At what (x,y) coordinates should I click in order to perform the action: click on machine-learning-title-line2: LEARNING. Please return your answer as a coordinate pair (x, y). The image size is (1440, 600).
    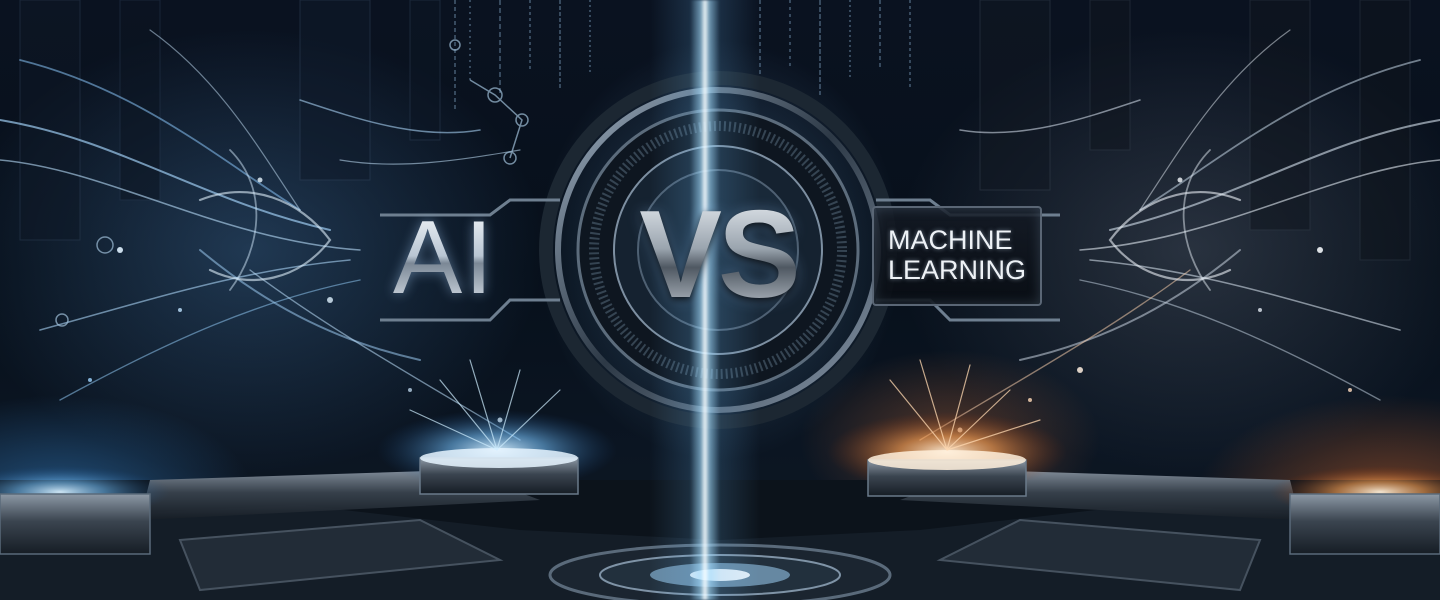
    Looking at the image, I should click on (957, 270).